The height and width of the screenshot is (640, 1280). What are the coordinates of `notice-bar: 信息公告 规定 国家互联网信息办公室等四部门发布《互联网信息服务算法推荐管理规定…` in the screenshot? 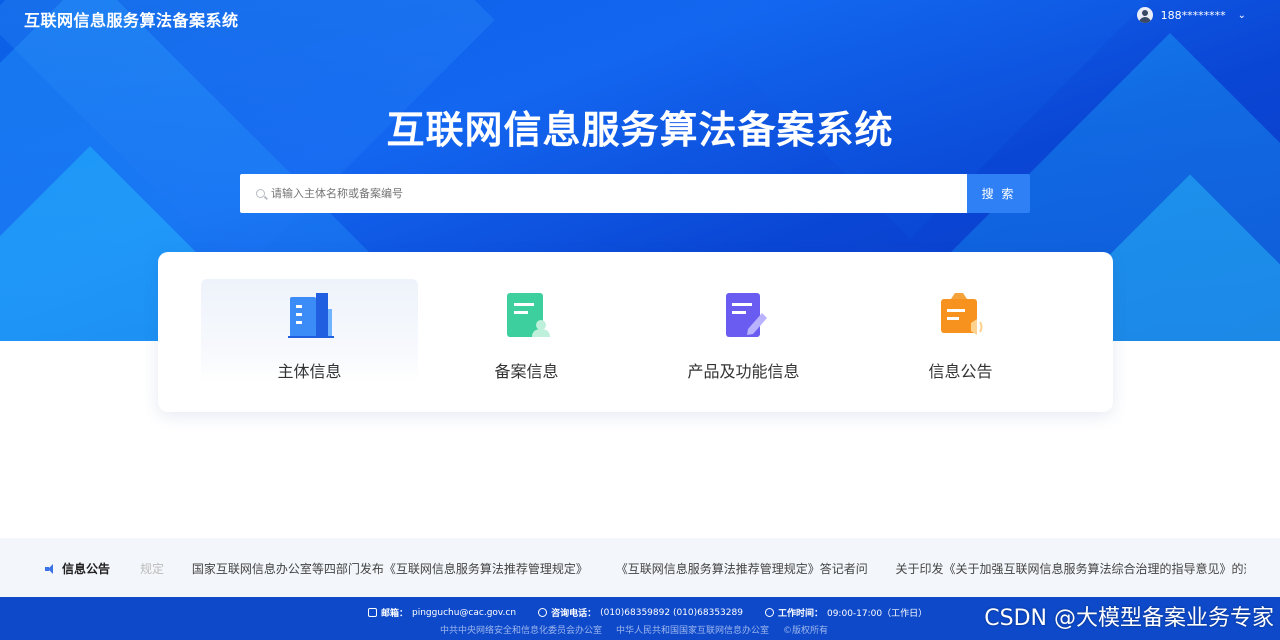 It's located at (640, 567).